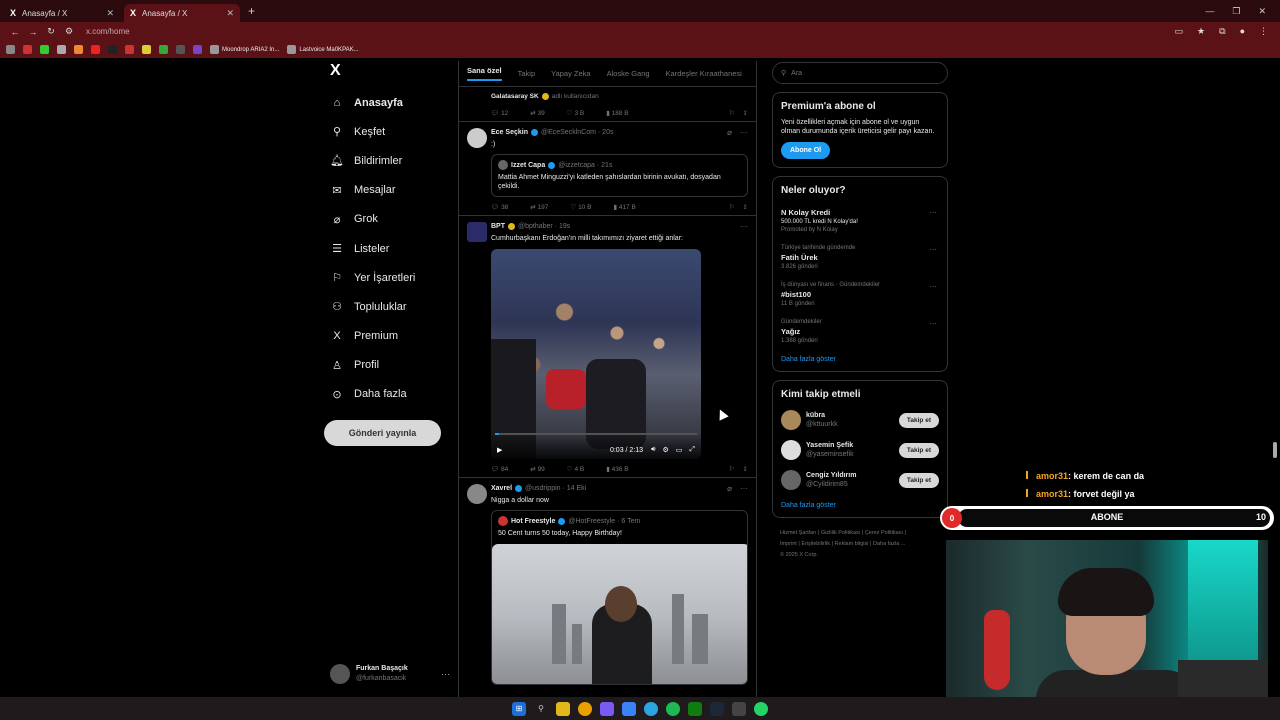 The height and width of the screenshot is (720, 1280). What do you see at coordinates (44, 49) in the screenshot?
I see `kick-icon` at bounding box center [44, 49].